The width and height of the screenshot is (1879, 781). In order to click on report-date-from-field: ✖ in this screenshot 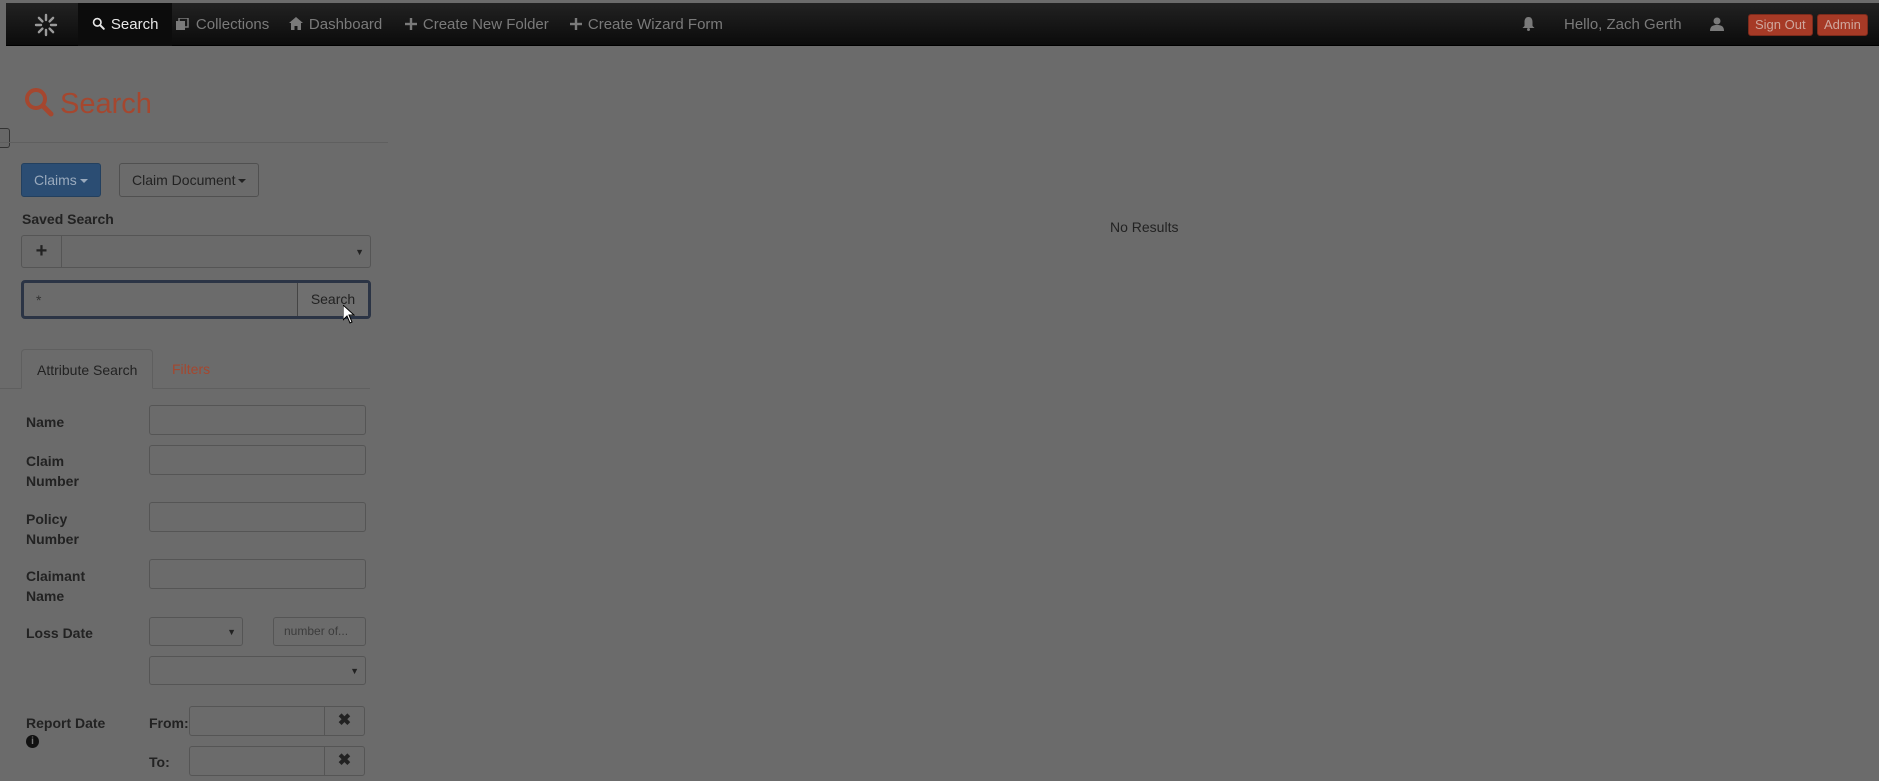, I will do `click(277, 721)`.